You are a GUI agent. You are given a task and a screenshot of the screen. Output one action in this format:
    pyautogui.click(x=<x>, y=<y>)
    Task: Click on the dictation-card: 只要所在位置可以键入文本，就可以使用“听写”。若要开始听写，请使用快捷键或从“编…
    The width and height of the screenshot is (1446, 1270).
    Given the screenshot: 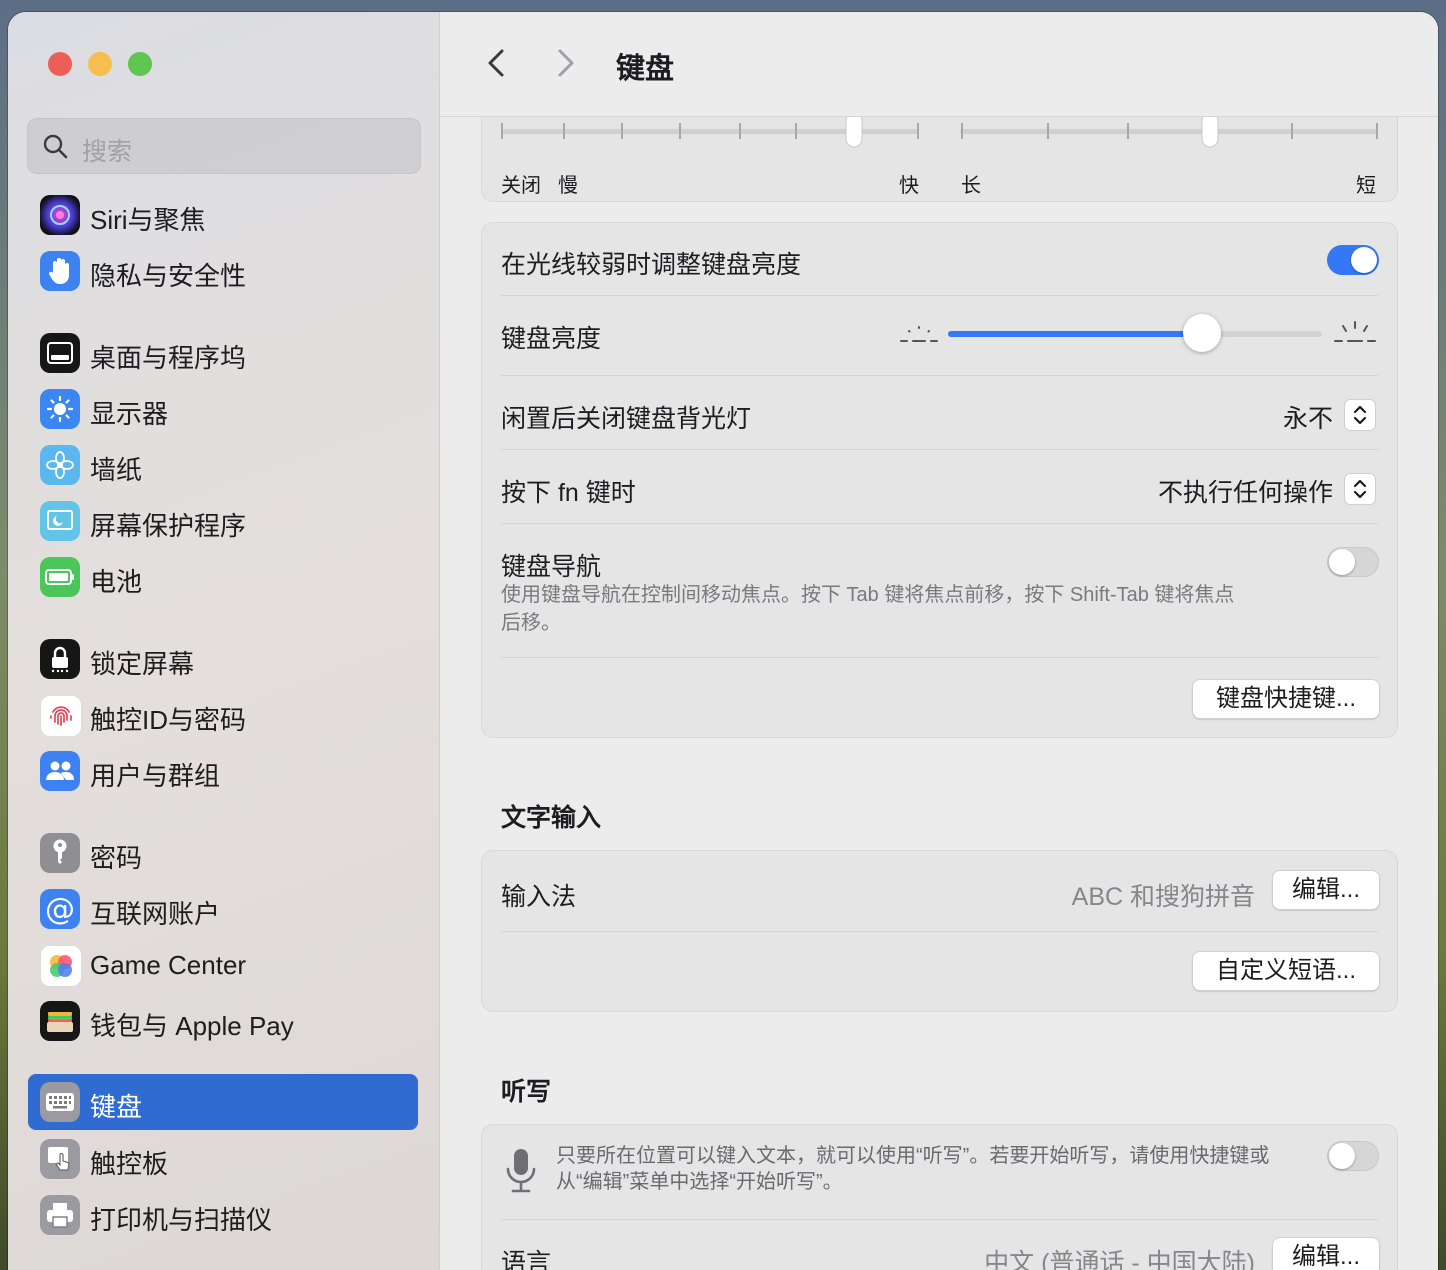 What is the action you would take?
    pyautogui.click(x=939, y=1197)
    